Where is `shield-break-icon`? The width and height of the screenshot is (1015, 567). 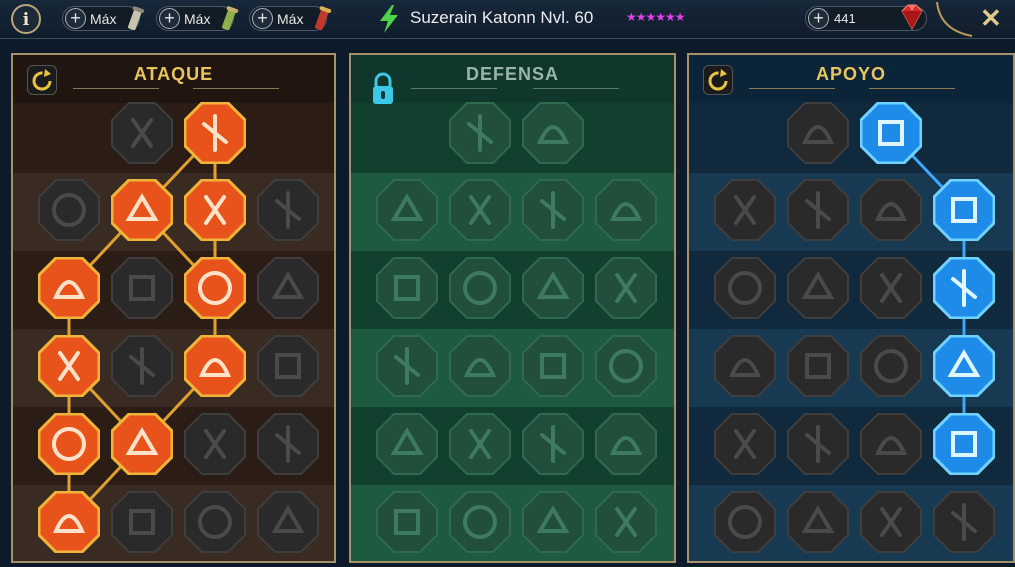
shield-break-icon is located at coordinates (215, 210).